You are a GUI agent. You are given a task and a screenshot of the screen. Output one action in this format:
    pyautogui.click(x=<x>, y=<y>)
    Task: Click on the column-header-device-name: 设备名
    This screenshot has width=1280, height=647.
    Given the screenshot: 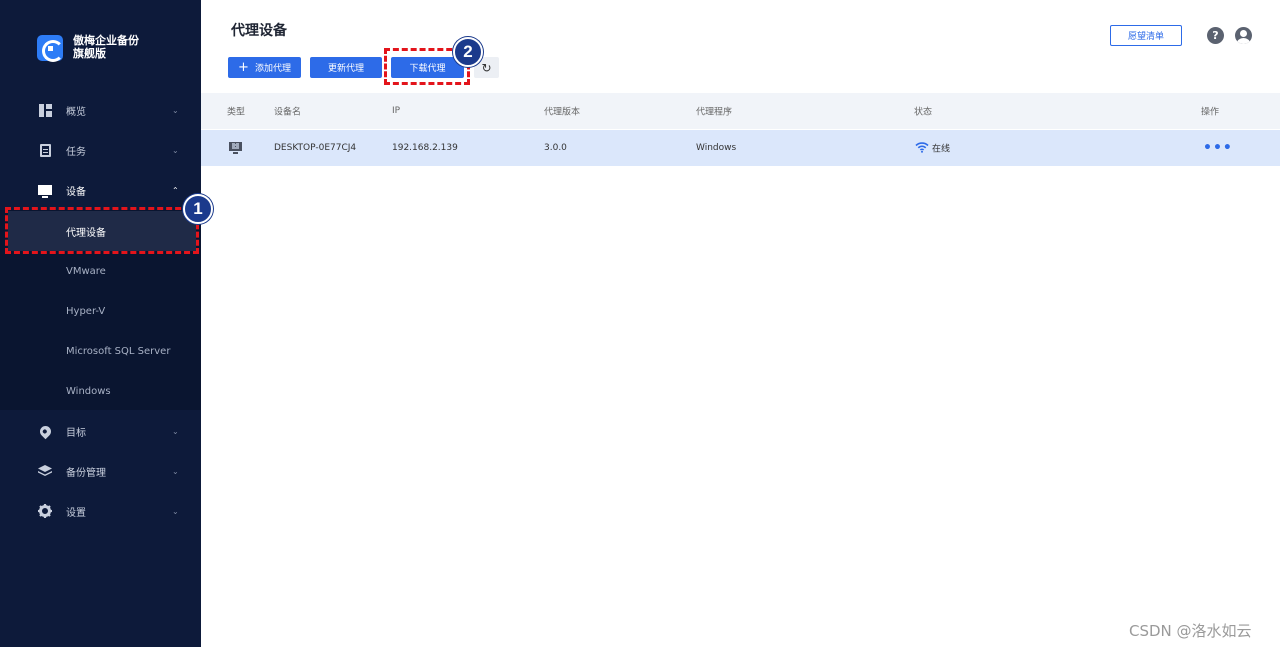 What is the action you would take?
    pyautogui.click(x=288, y=112)
    